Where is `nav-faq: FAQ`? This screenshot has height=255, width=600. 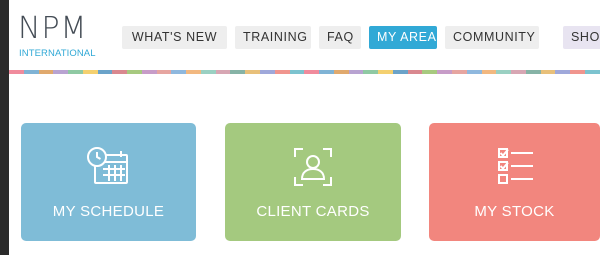
nav-faq: FAQ is located at coordinates (340, 37).